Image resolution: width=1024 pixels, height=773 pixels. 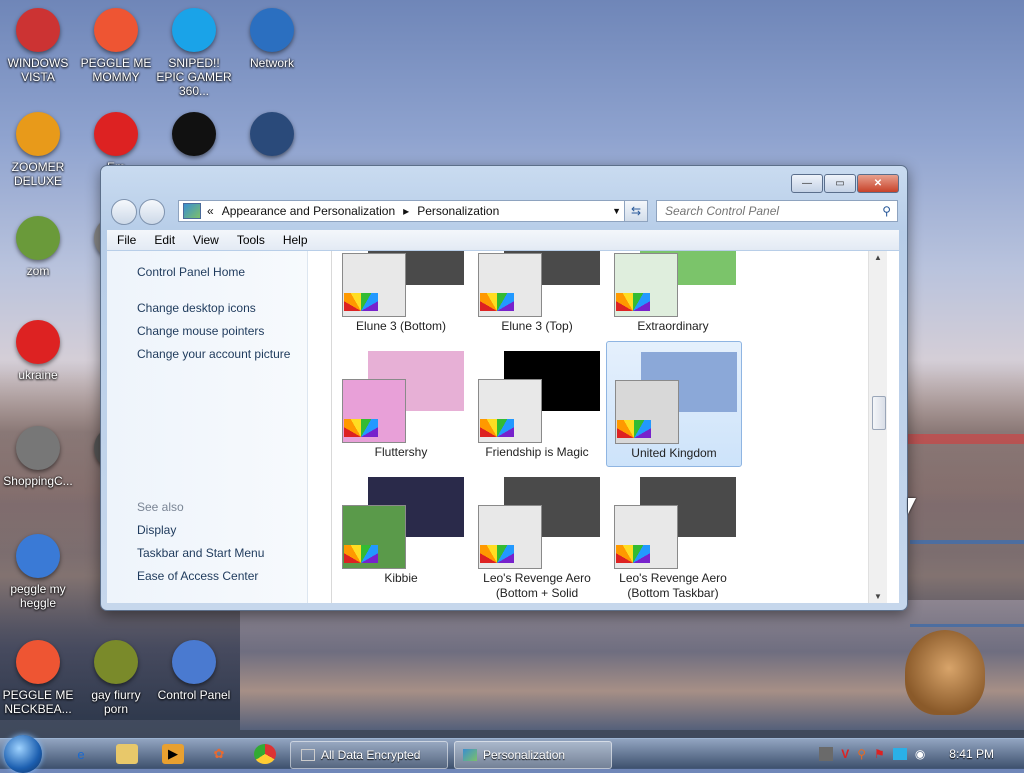 What do you see at coordinates (920, 754) in the screenshot?
I see `tray-volume-icon: ◉` at bounding box center [920, 754].